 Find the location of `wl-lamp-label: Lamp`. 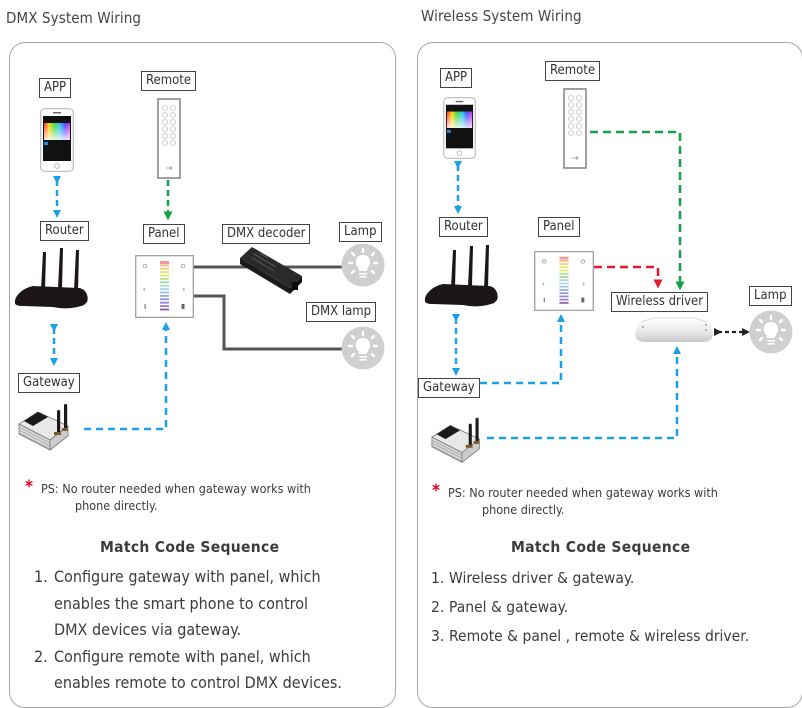

wl-lamp-label: Lamp is located at coordinates (770, 296).